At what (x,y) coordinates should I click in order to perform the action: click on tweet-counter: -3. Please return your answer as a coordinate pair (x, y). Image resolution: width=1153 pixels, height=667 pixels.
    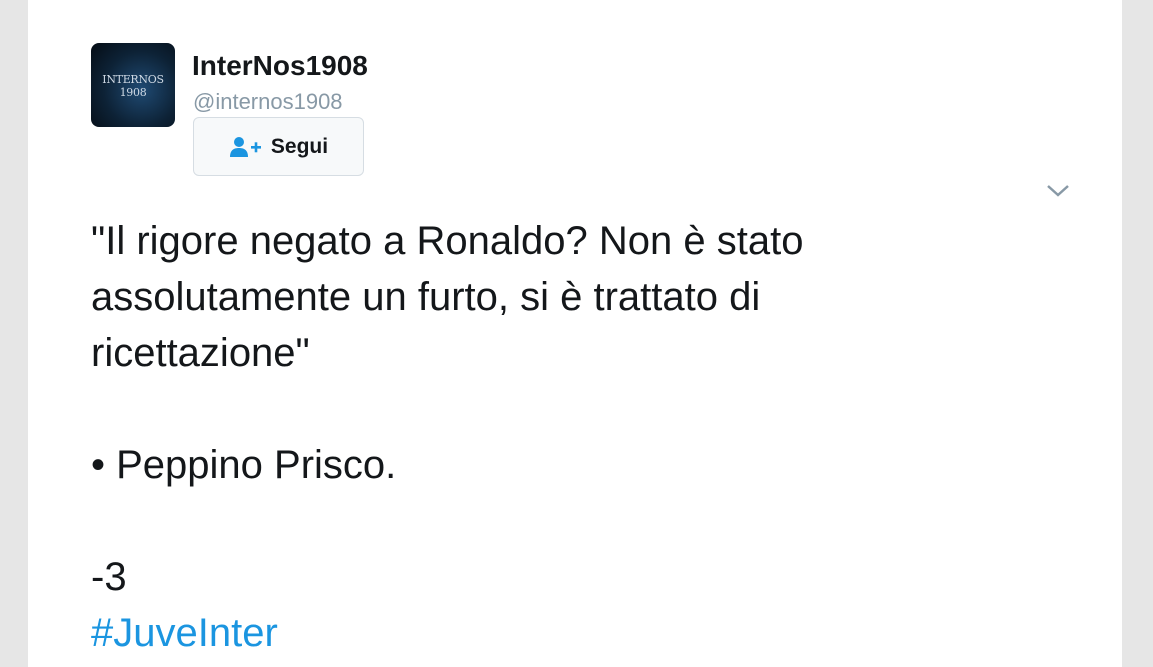
    Looking at the image, I should click on (109, 577).